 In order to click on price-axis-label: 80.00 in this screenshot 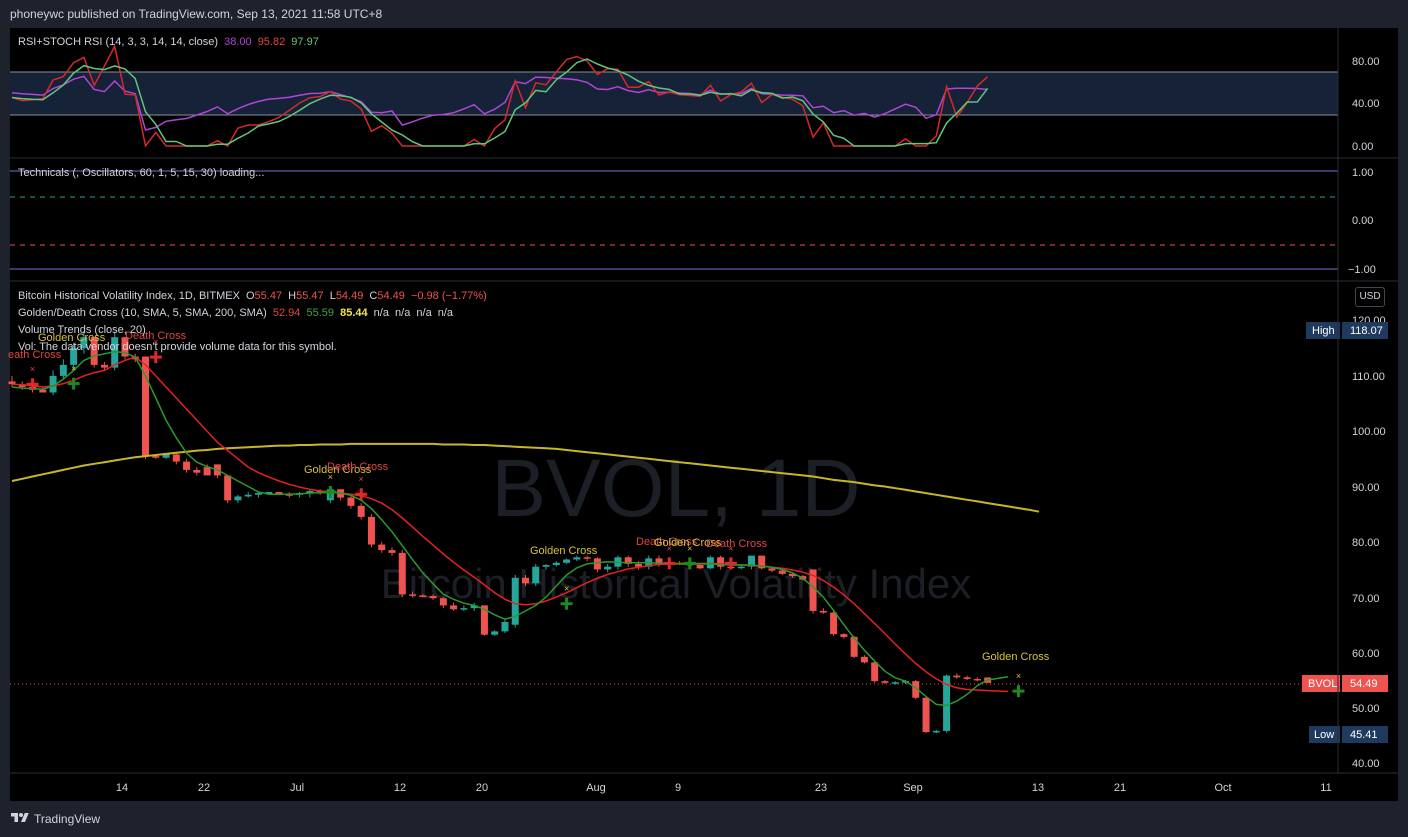, I will do `click(1366, 543)`.